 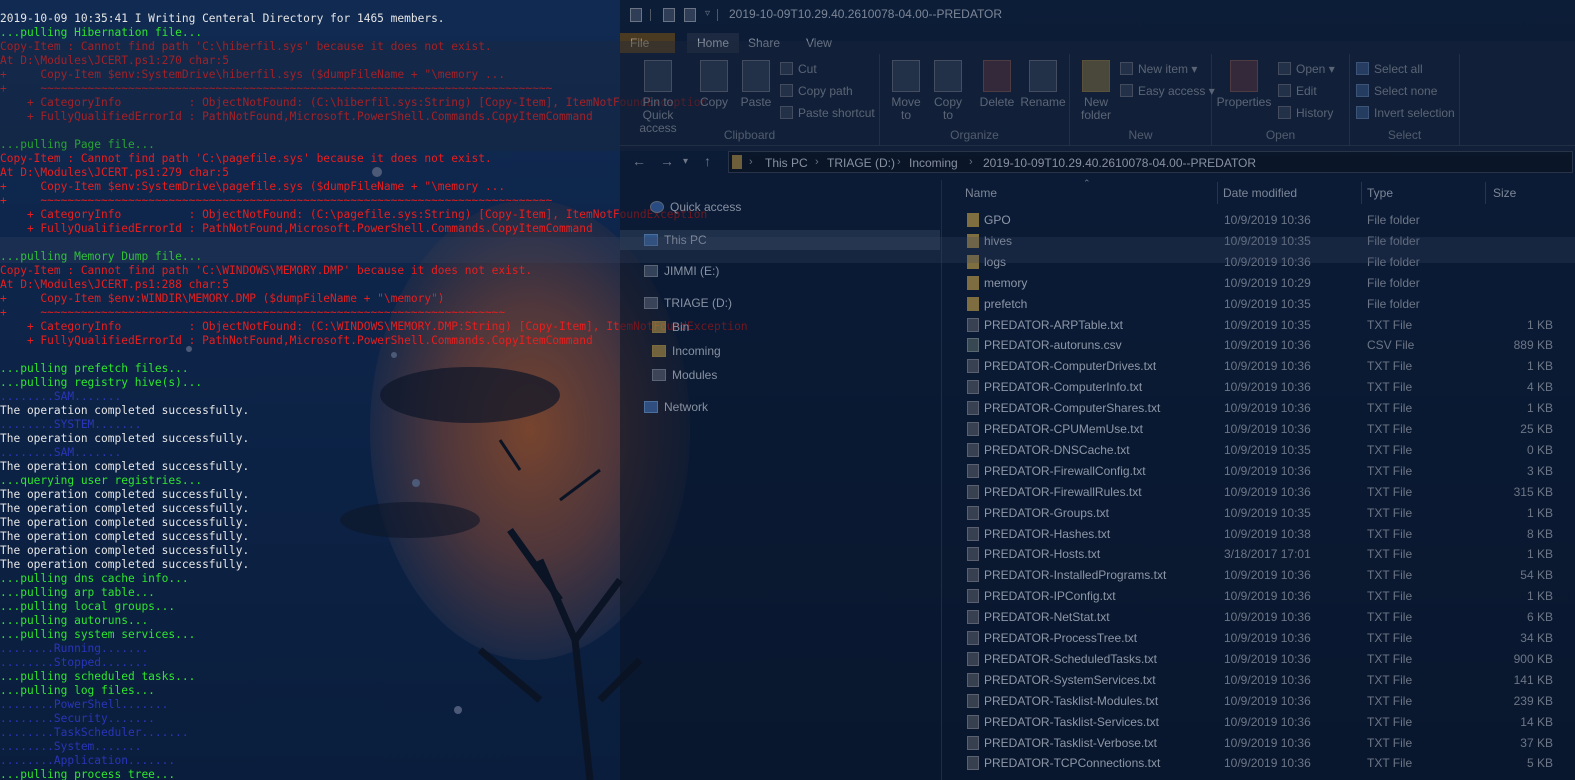 What do you see at coordinates (1380, 193) in the screenshot?
I see `column-header-type: Type` at bounding box center [1380, 193].